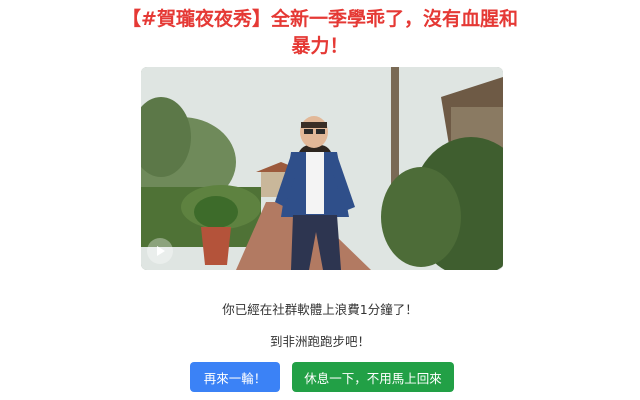 This screenshot has height=400, width=640. I want to click on wasted-time-message: 你已經在社群軟體上浪費1分鐘了！, so click(320, 309).